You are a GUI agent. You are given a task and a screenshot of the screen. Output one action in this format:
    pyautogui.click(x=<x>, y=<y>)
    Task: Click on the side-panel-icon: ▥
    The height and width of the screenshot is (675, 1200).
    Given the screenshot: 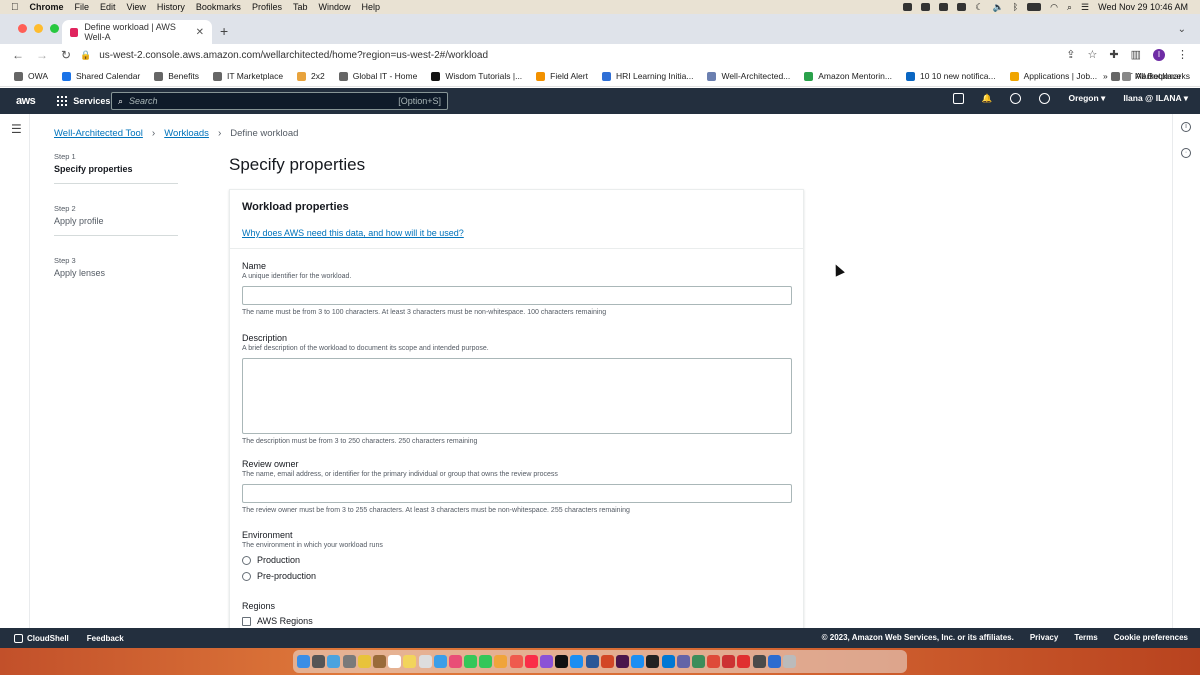 What is the action you would take?
    pyautogui.click(x=1136, y=54)
    